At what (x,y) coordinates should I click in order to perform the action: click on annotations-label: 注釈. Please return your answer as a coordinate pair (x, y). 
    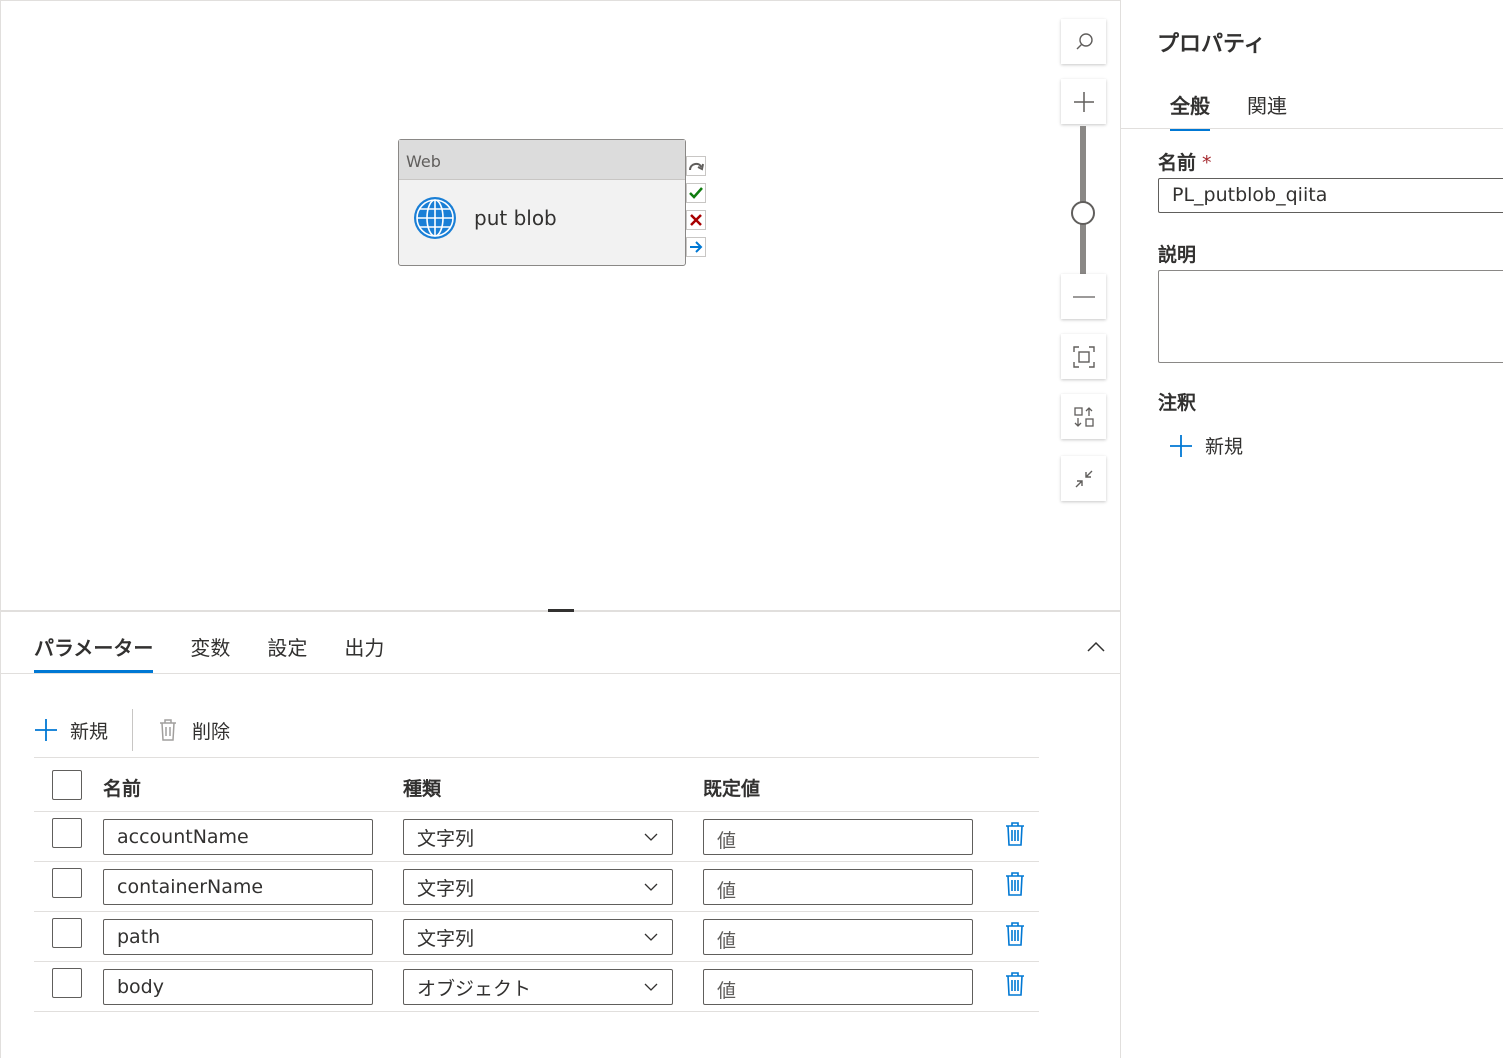
    Looking at the image, I should click on (1177, 403).